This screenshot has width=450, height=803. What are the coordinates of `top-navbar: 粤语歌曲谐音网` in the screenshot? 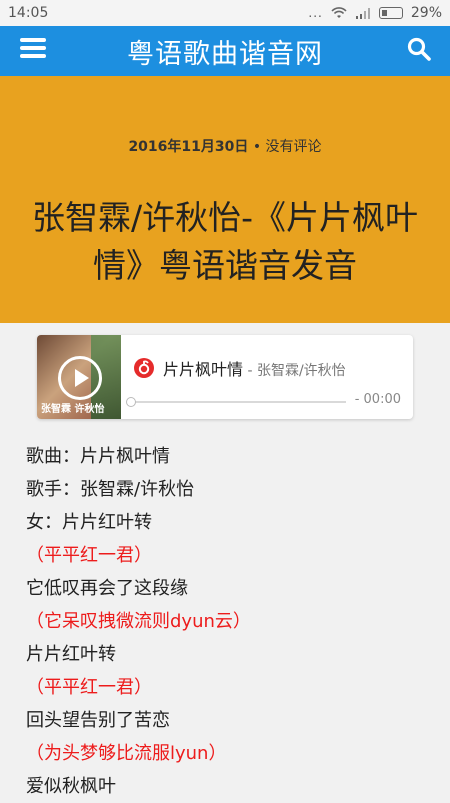 It's located at (225, 51).